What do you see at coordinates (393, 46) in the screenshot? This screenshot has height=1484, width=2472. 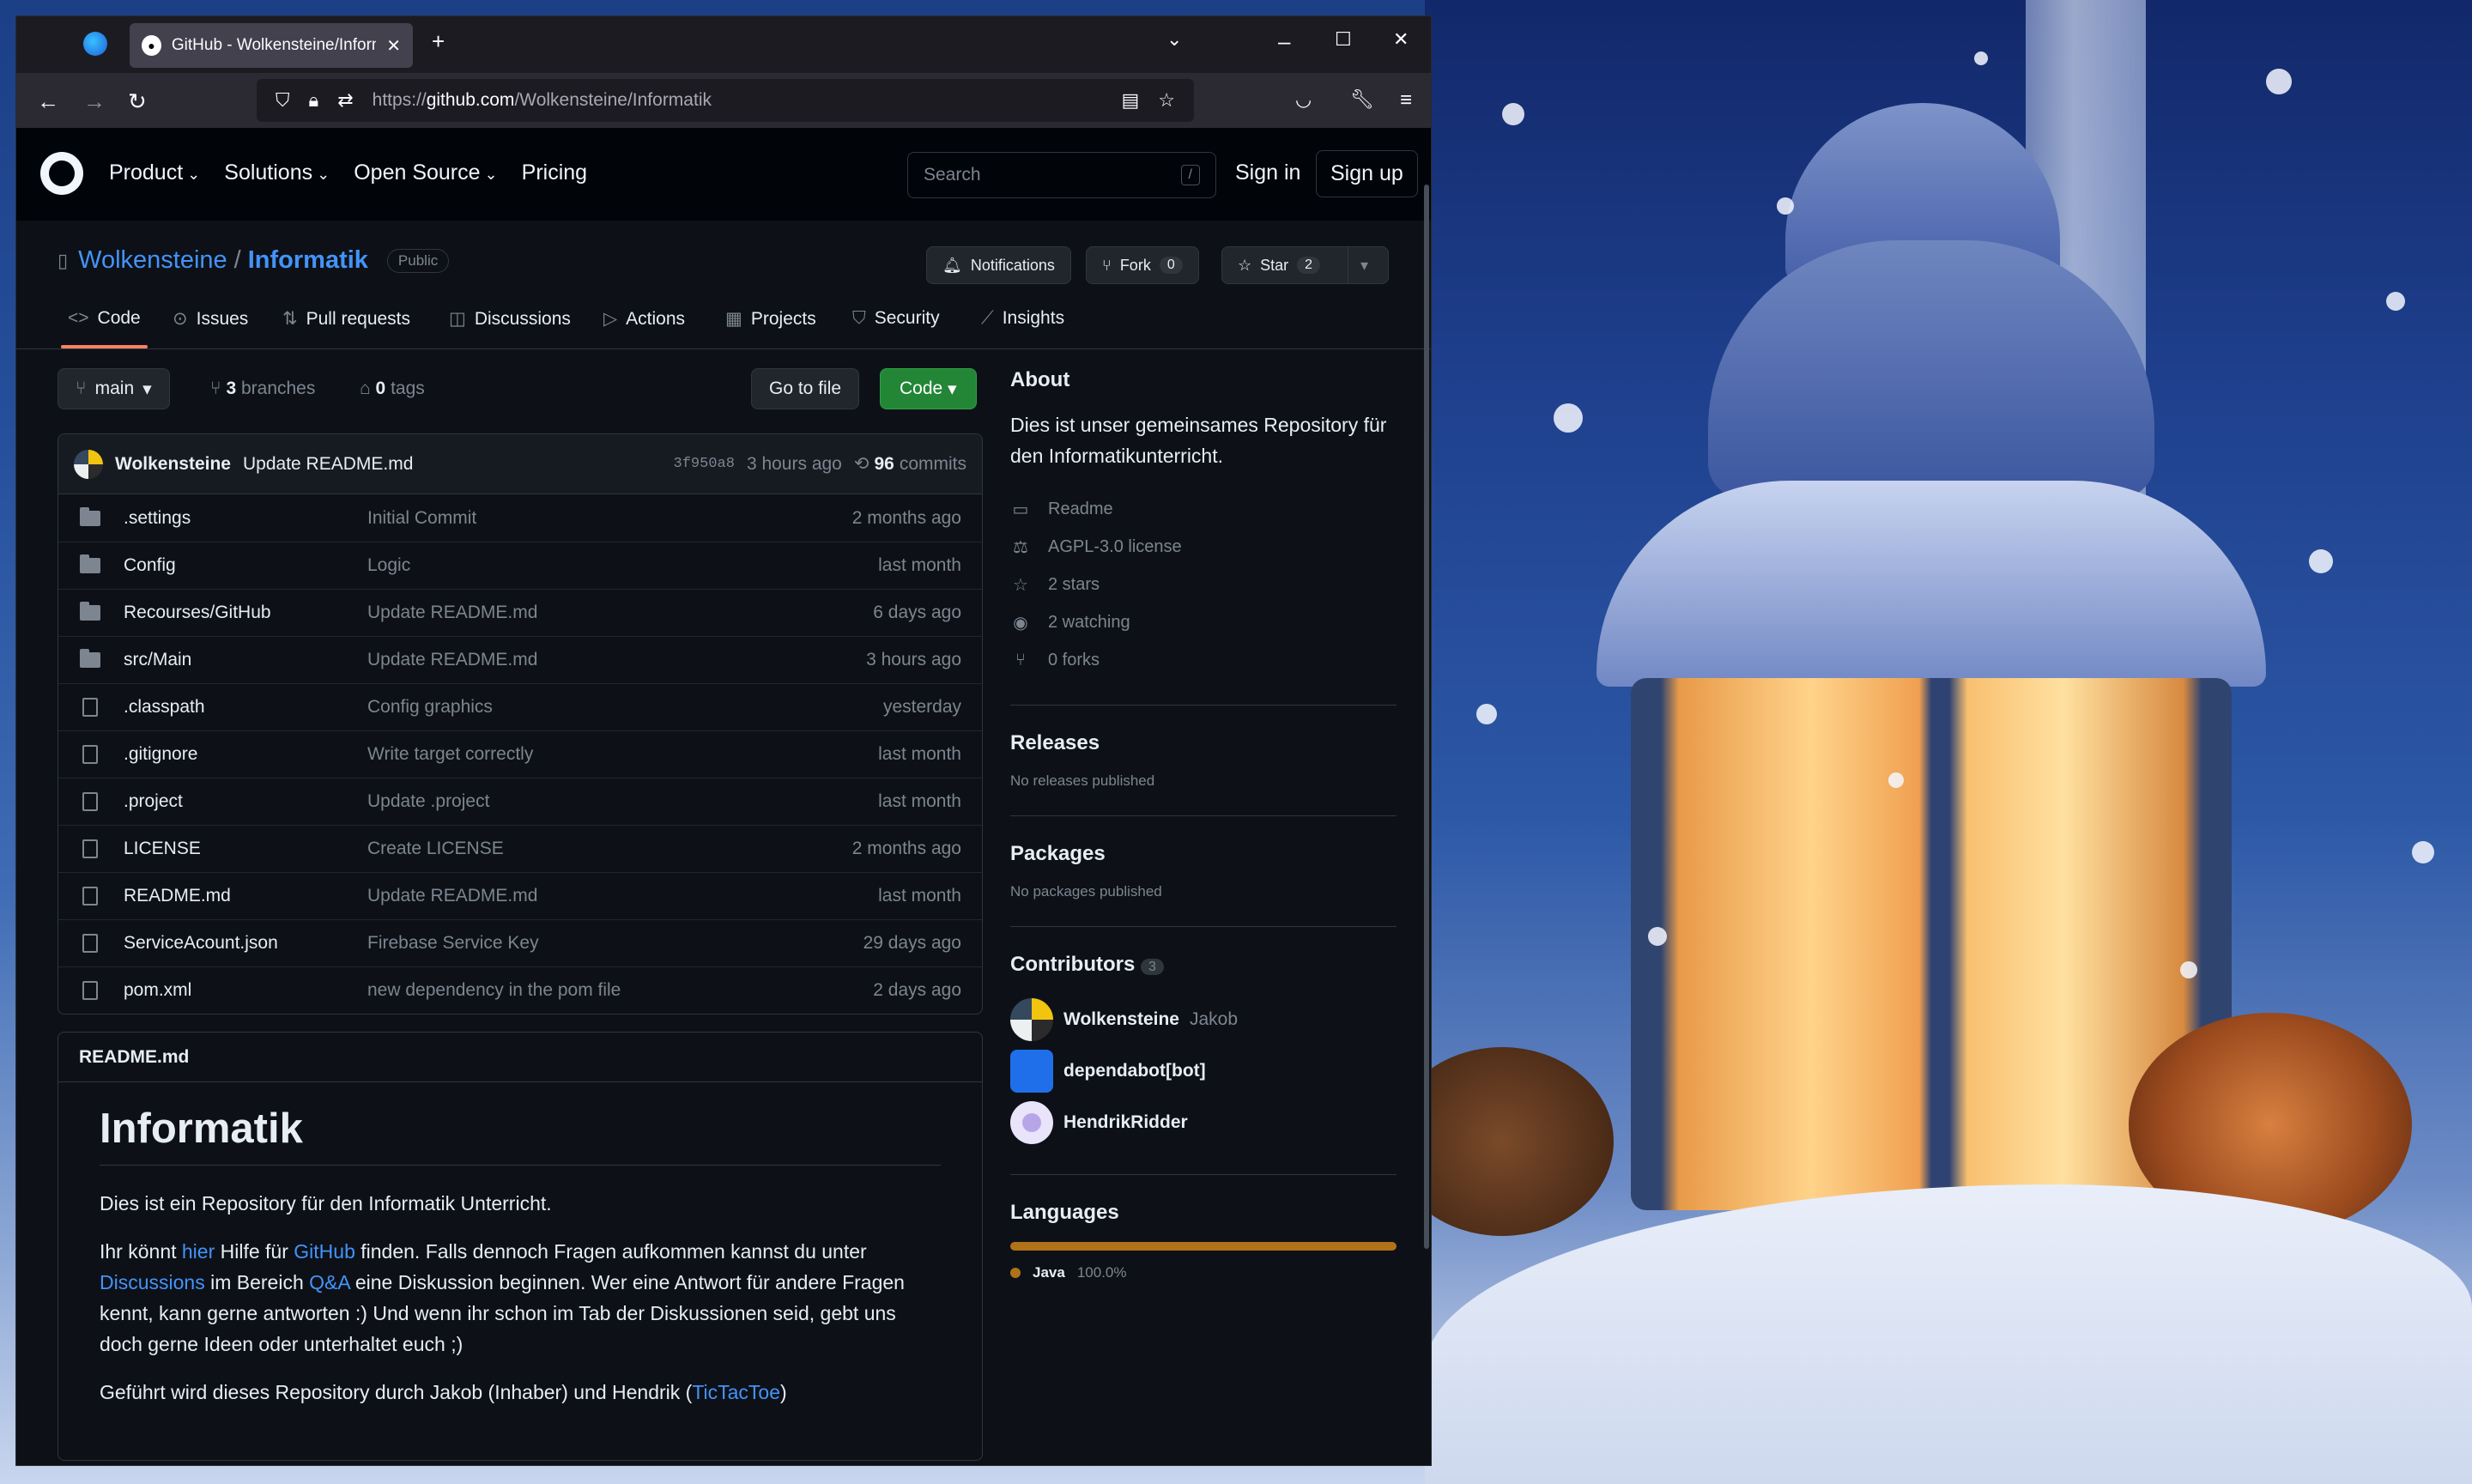 I see `close-tab-icon: ✕` at bounding box center [393, 46].